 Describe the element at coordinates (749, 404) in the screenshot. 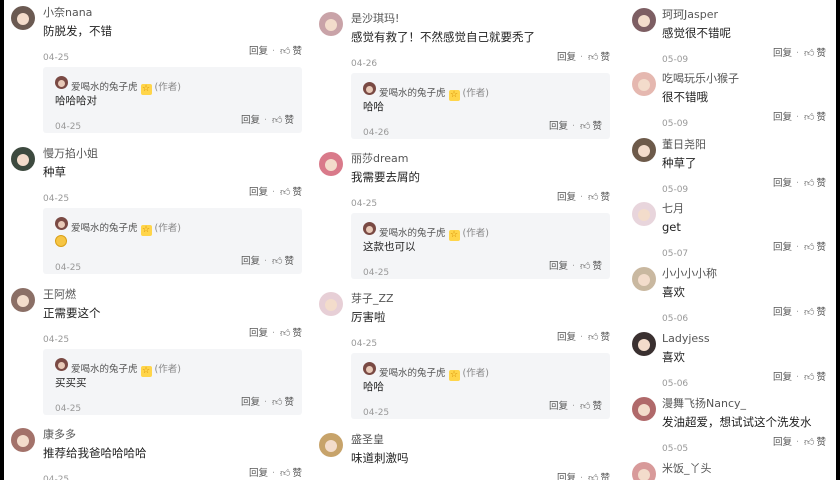

I see `comment-username: 漫舞飞扬Nancy_` at that location.